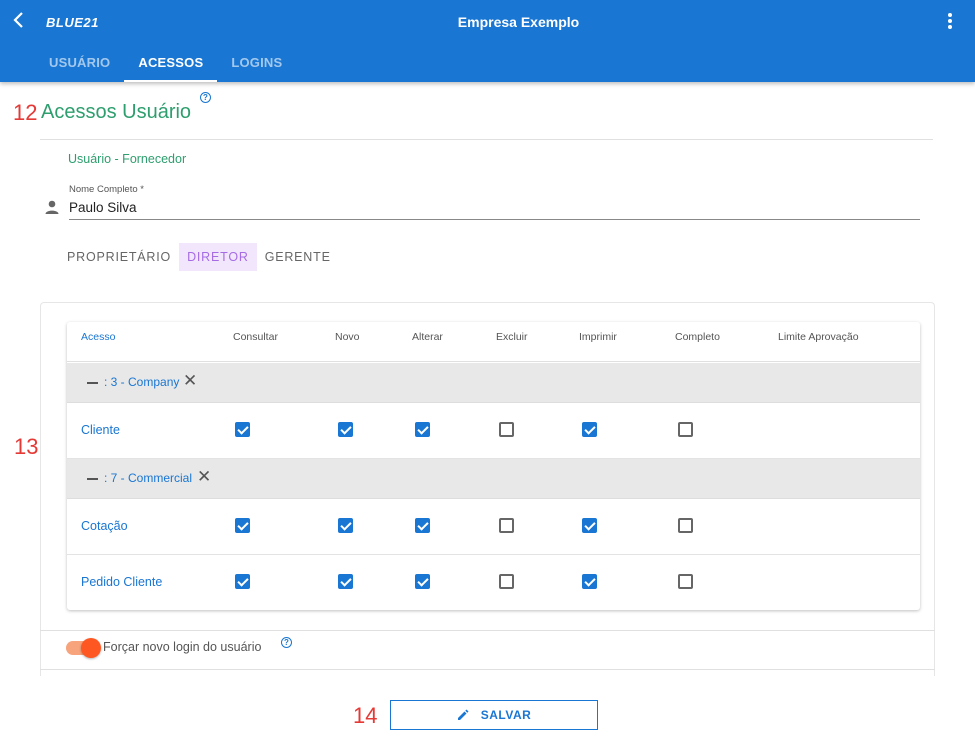 The height and width of the screenshot is (749, 975). What do you see at coordinates (52, 207) in the screenshot?
I see `person-icon` at bounding box center [52, 207].